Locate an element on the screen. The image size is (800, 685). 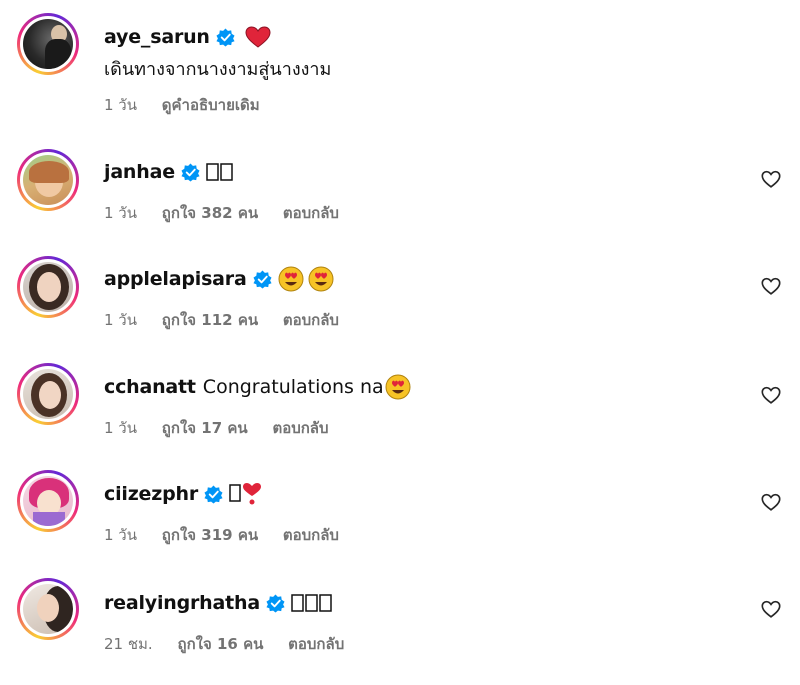
red-heart-icon is located at coordinates (258, 37).